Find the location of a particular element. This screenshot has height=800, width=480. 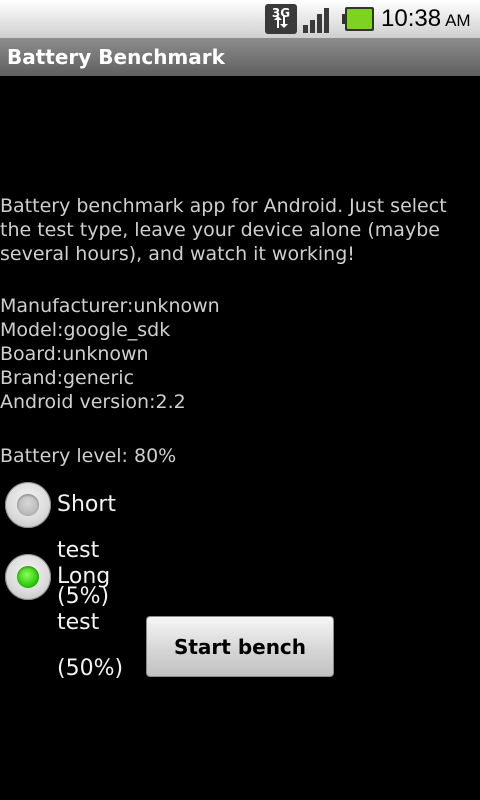

battery-icon is located at coordinates (358, 19).